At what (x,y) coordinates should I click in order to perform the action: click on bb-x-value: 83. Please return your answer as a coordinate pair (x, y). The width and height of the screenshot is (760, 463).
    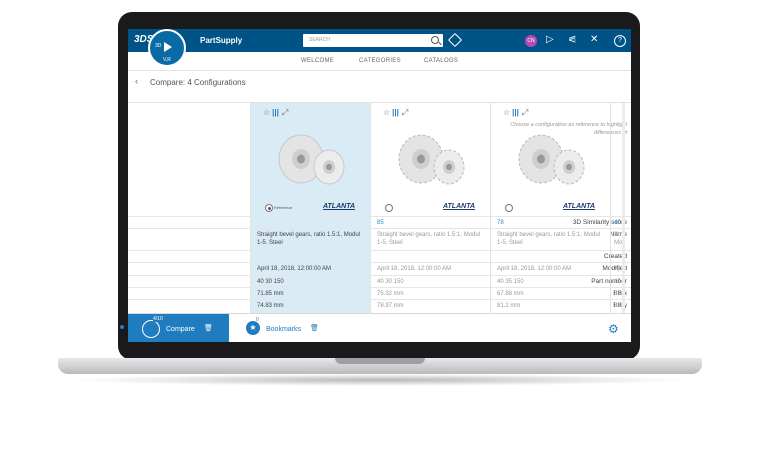
    Looking at the image, I should click on (617, 294).